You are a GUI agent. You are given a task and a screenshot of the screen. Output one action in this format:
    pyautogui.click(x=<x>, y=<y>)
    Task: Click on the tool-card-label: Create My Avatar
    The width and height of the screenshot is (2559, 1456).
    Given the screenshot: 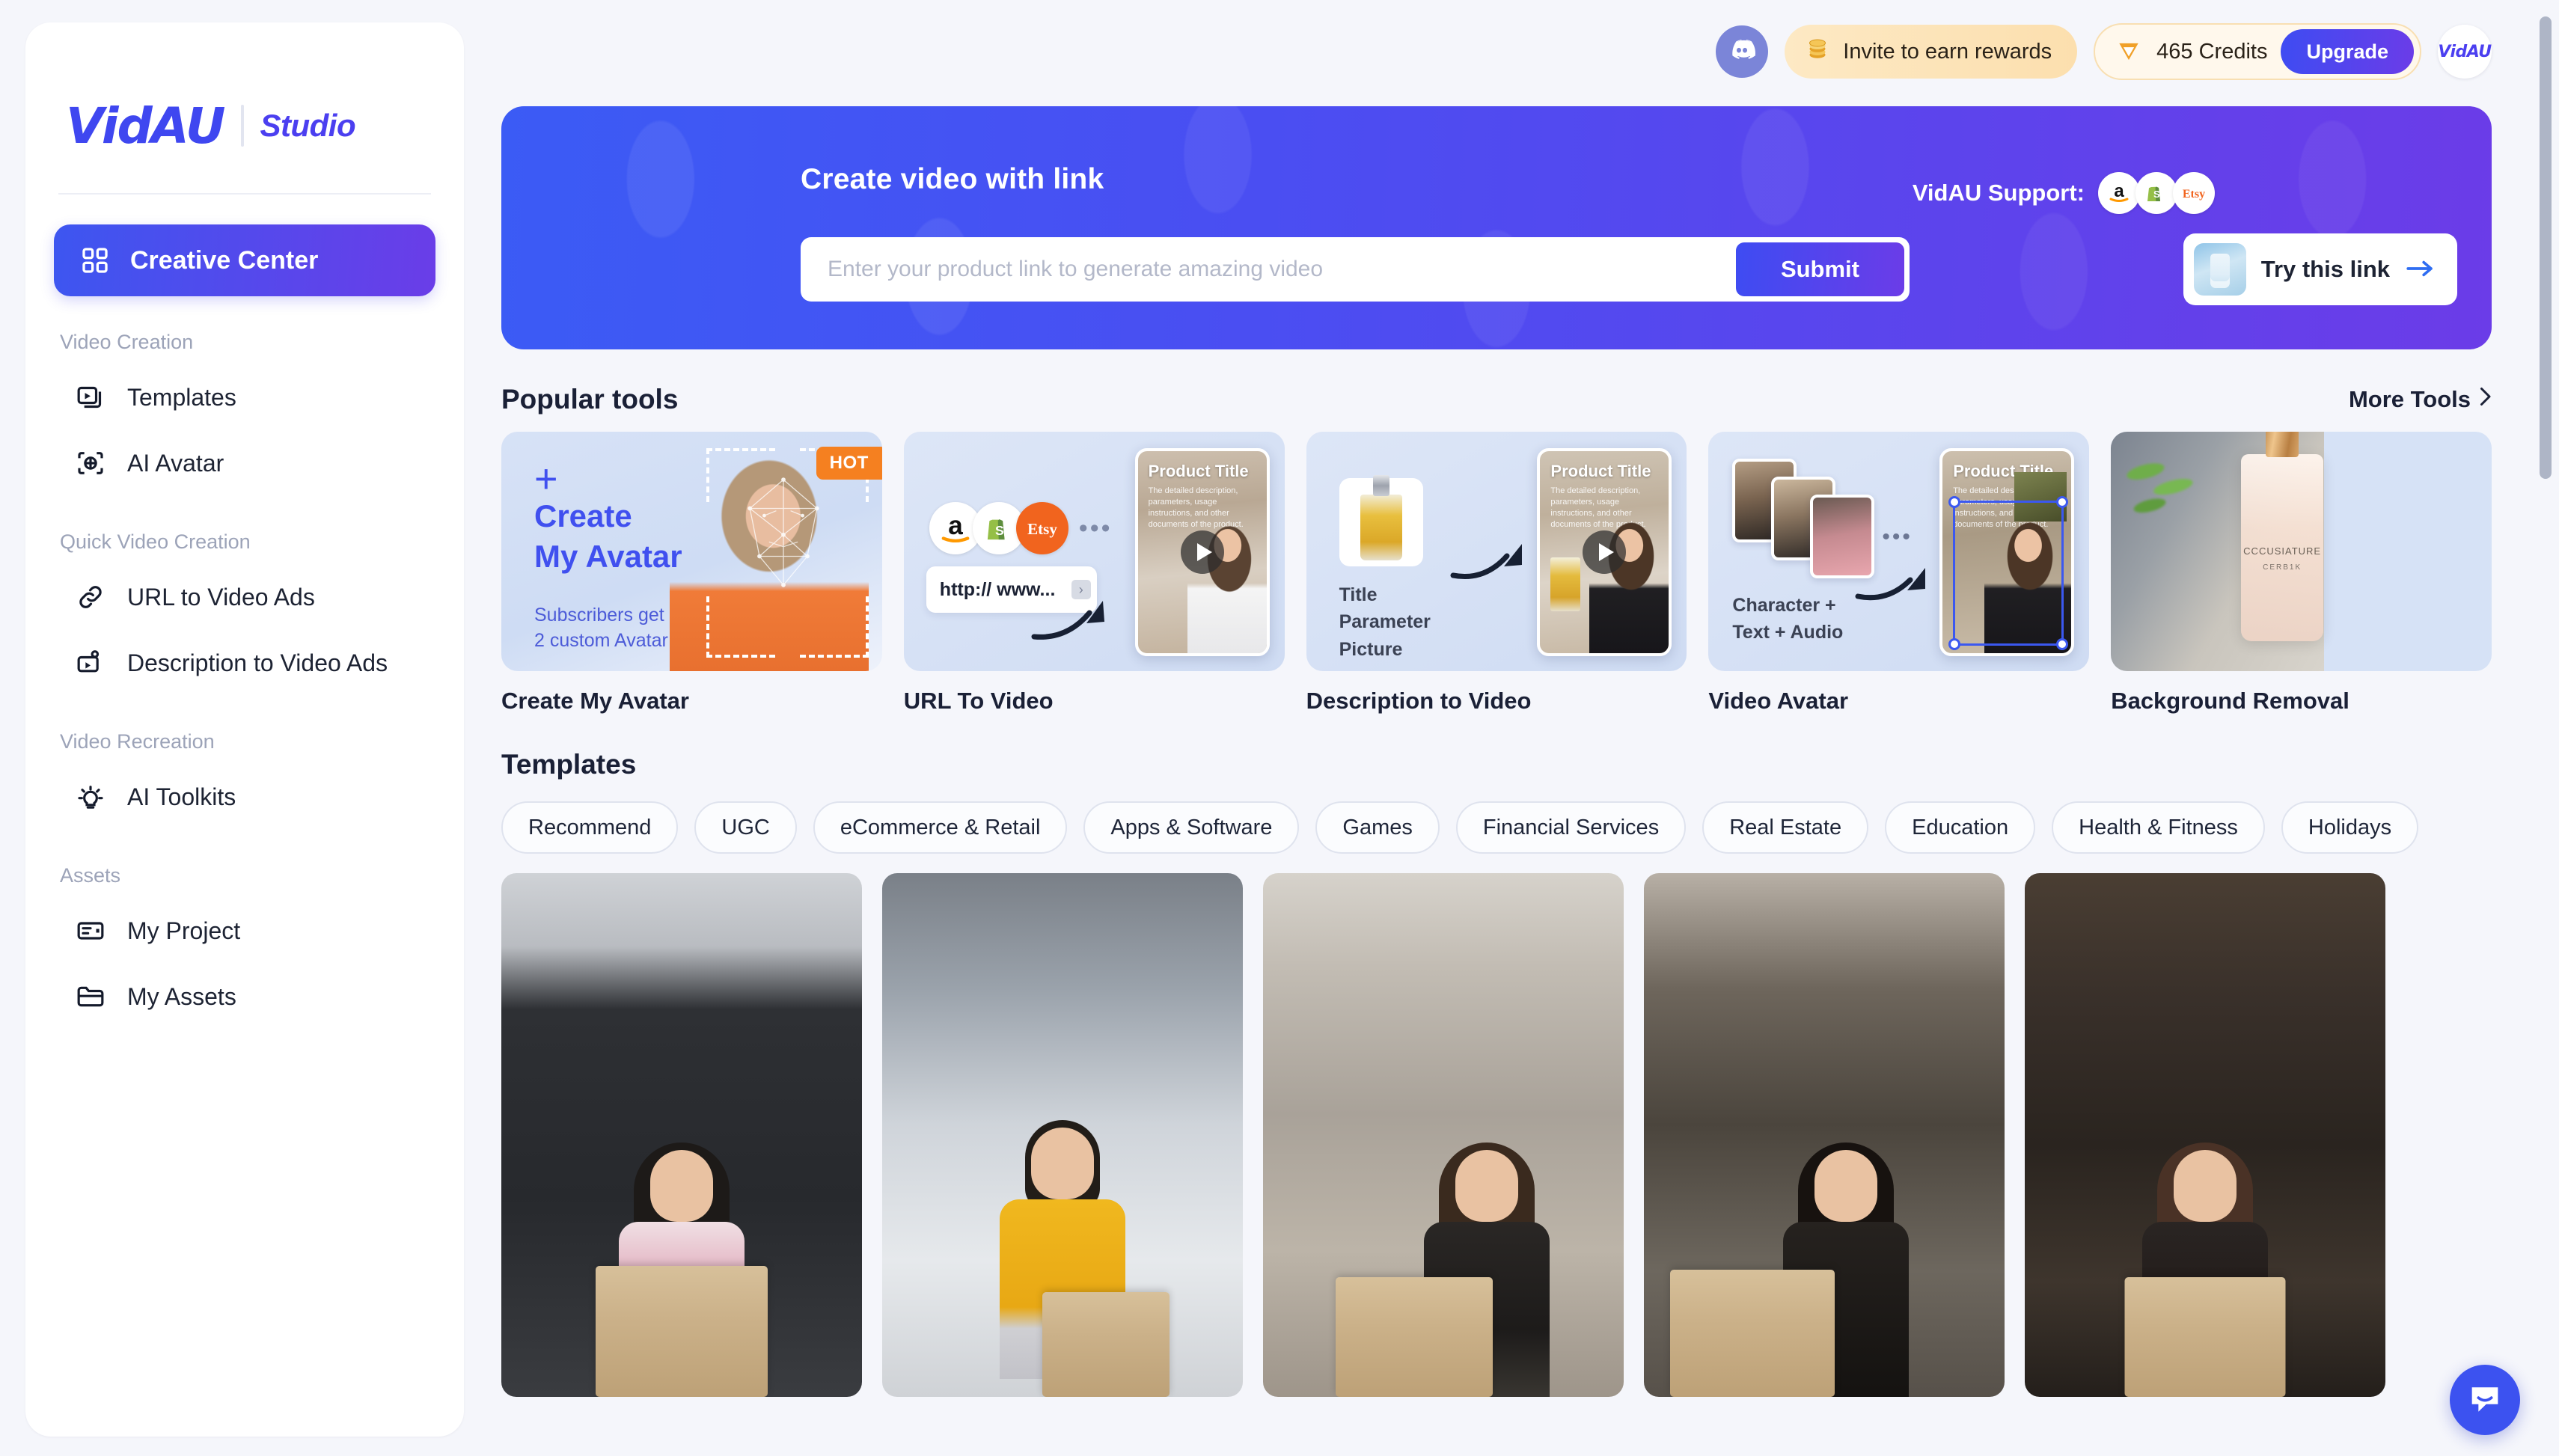 What is the action you would take?
    pyautogui.click(x=595, y=701)
    